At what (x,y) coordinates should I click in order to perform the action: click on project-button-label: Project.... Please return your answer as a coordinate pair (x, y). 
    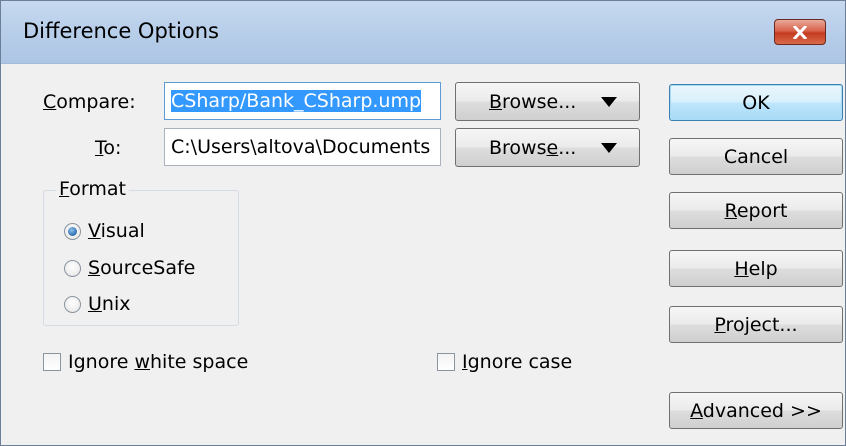
    Looking at the image, I should click on (756, 324).